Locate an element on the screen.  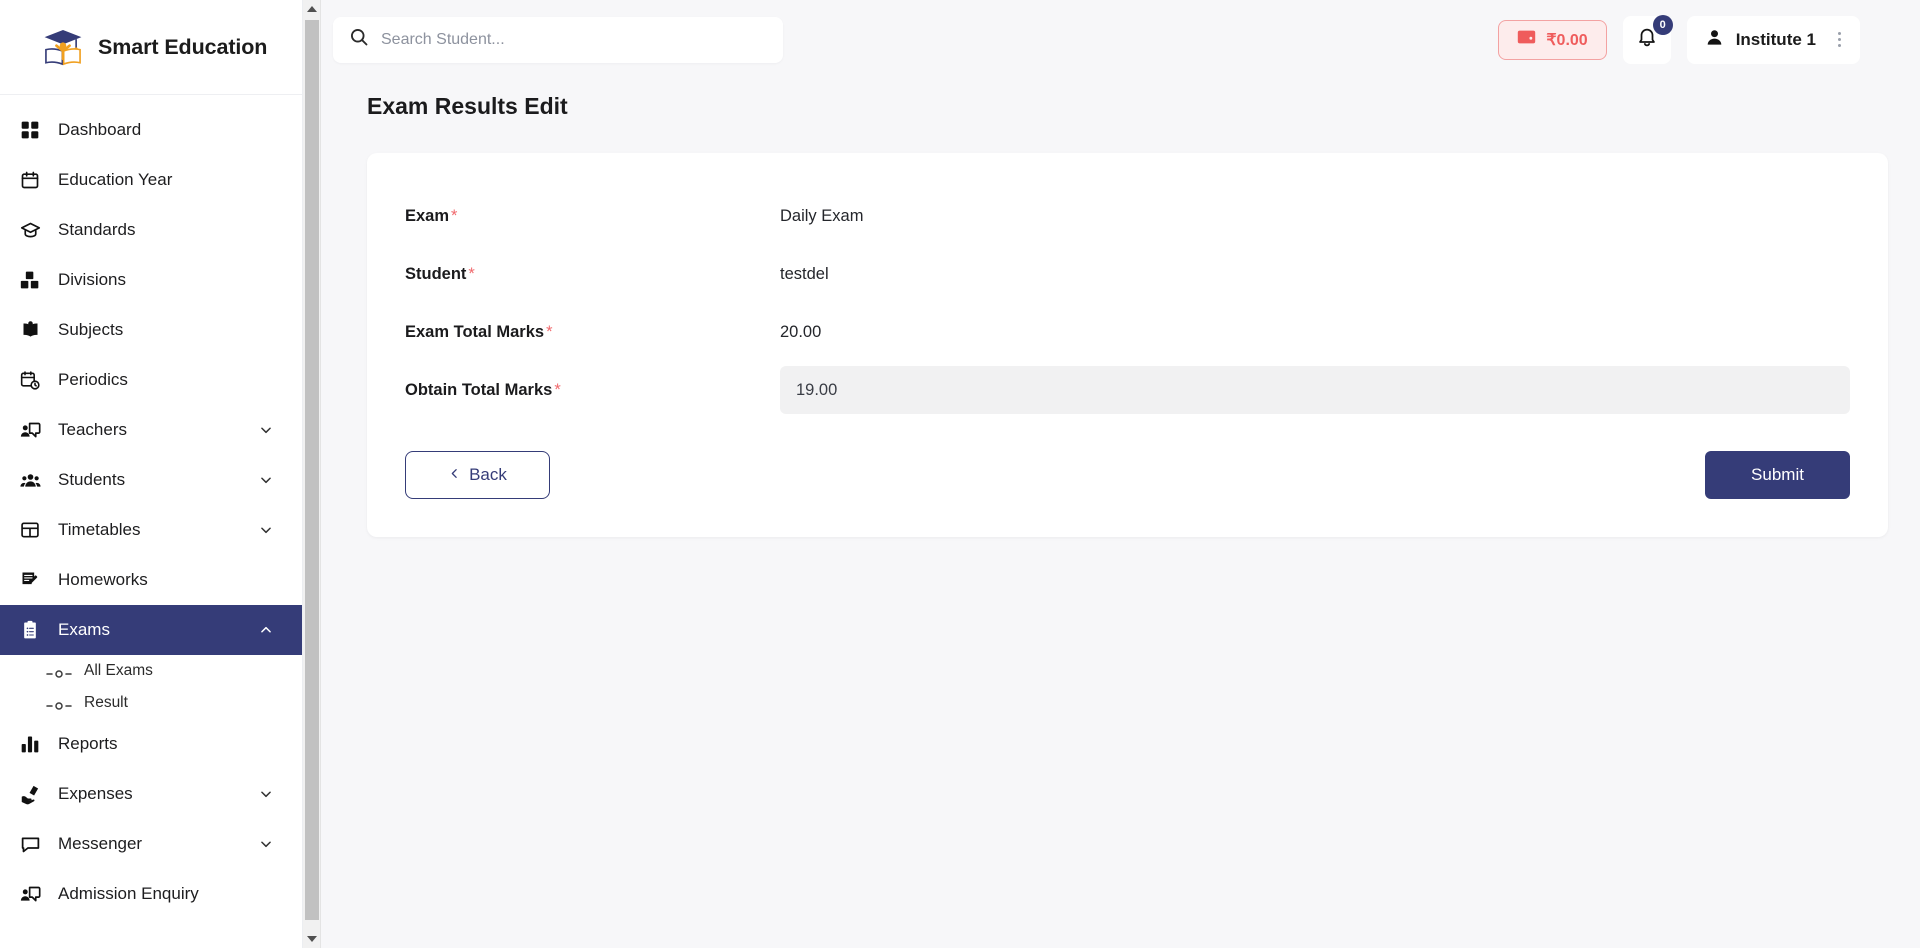
page-title: Exam Results Edit is located at coordinates (467, 106).